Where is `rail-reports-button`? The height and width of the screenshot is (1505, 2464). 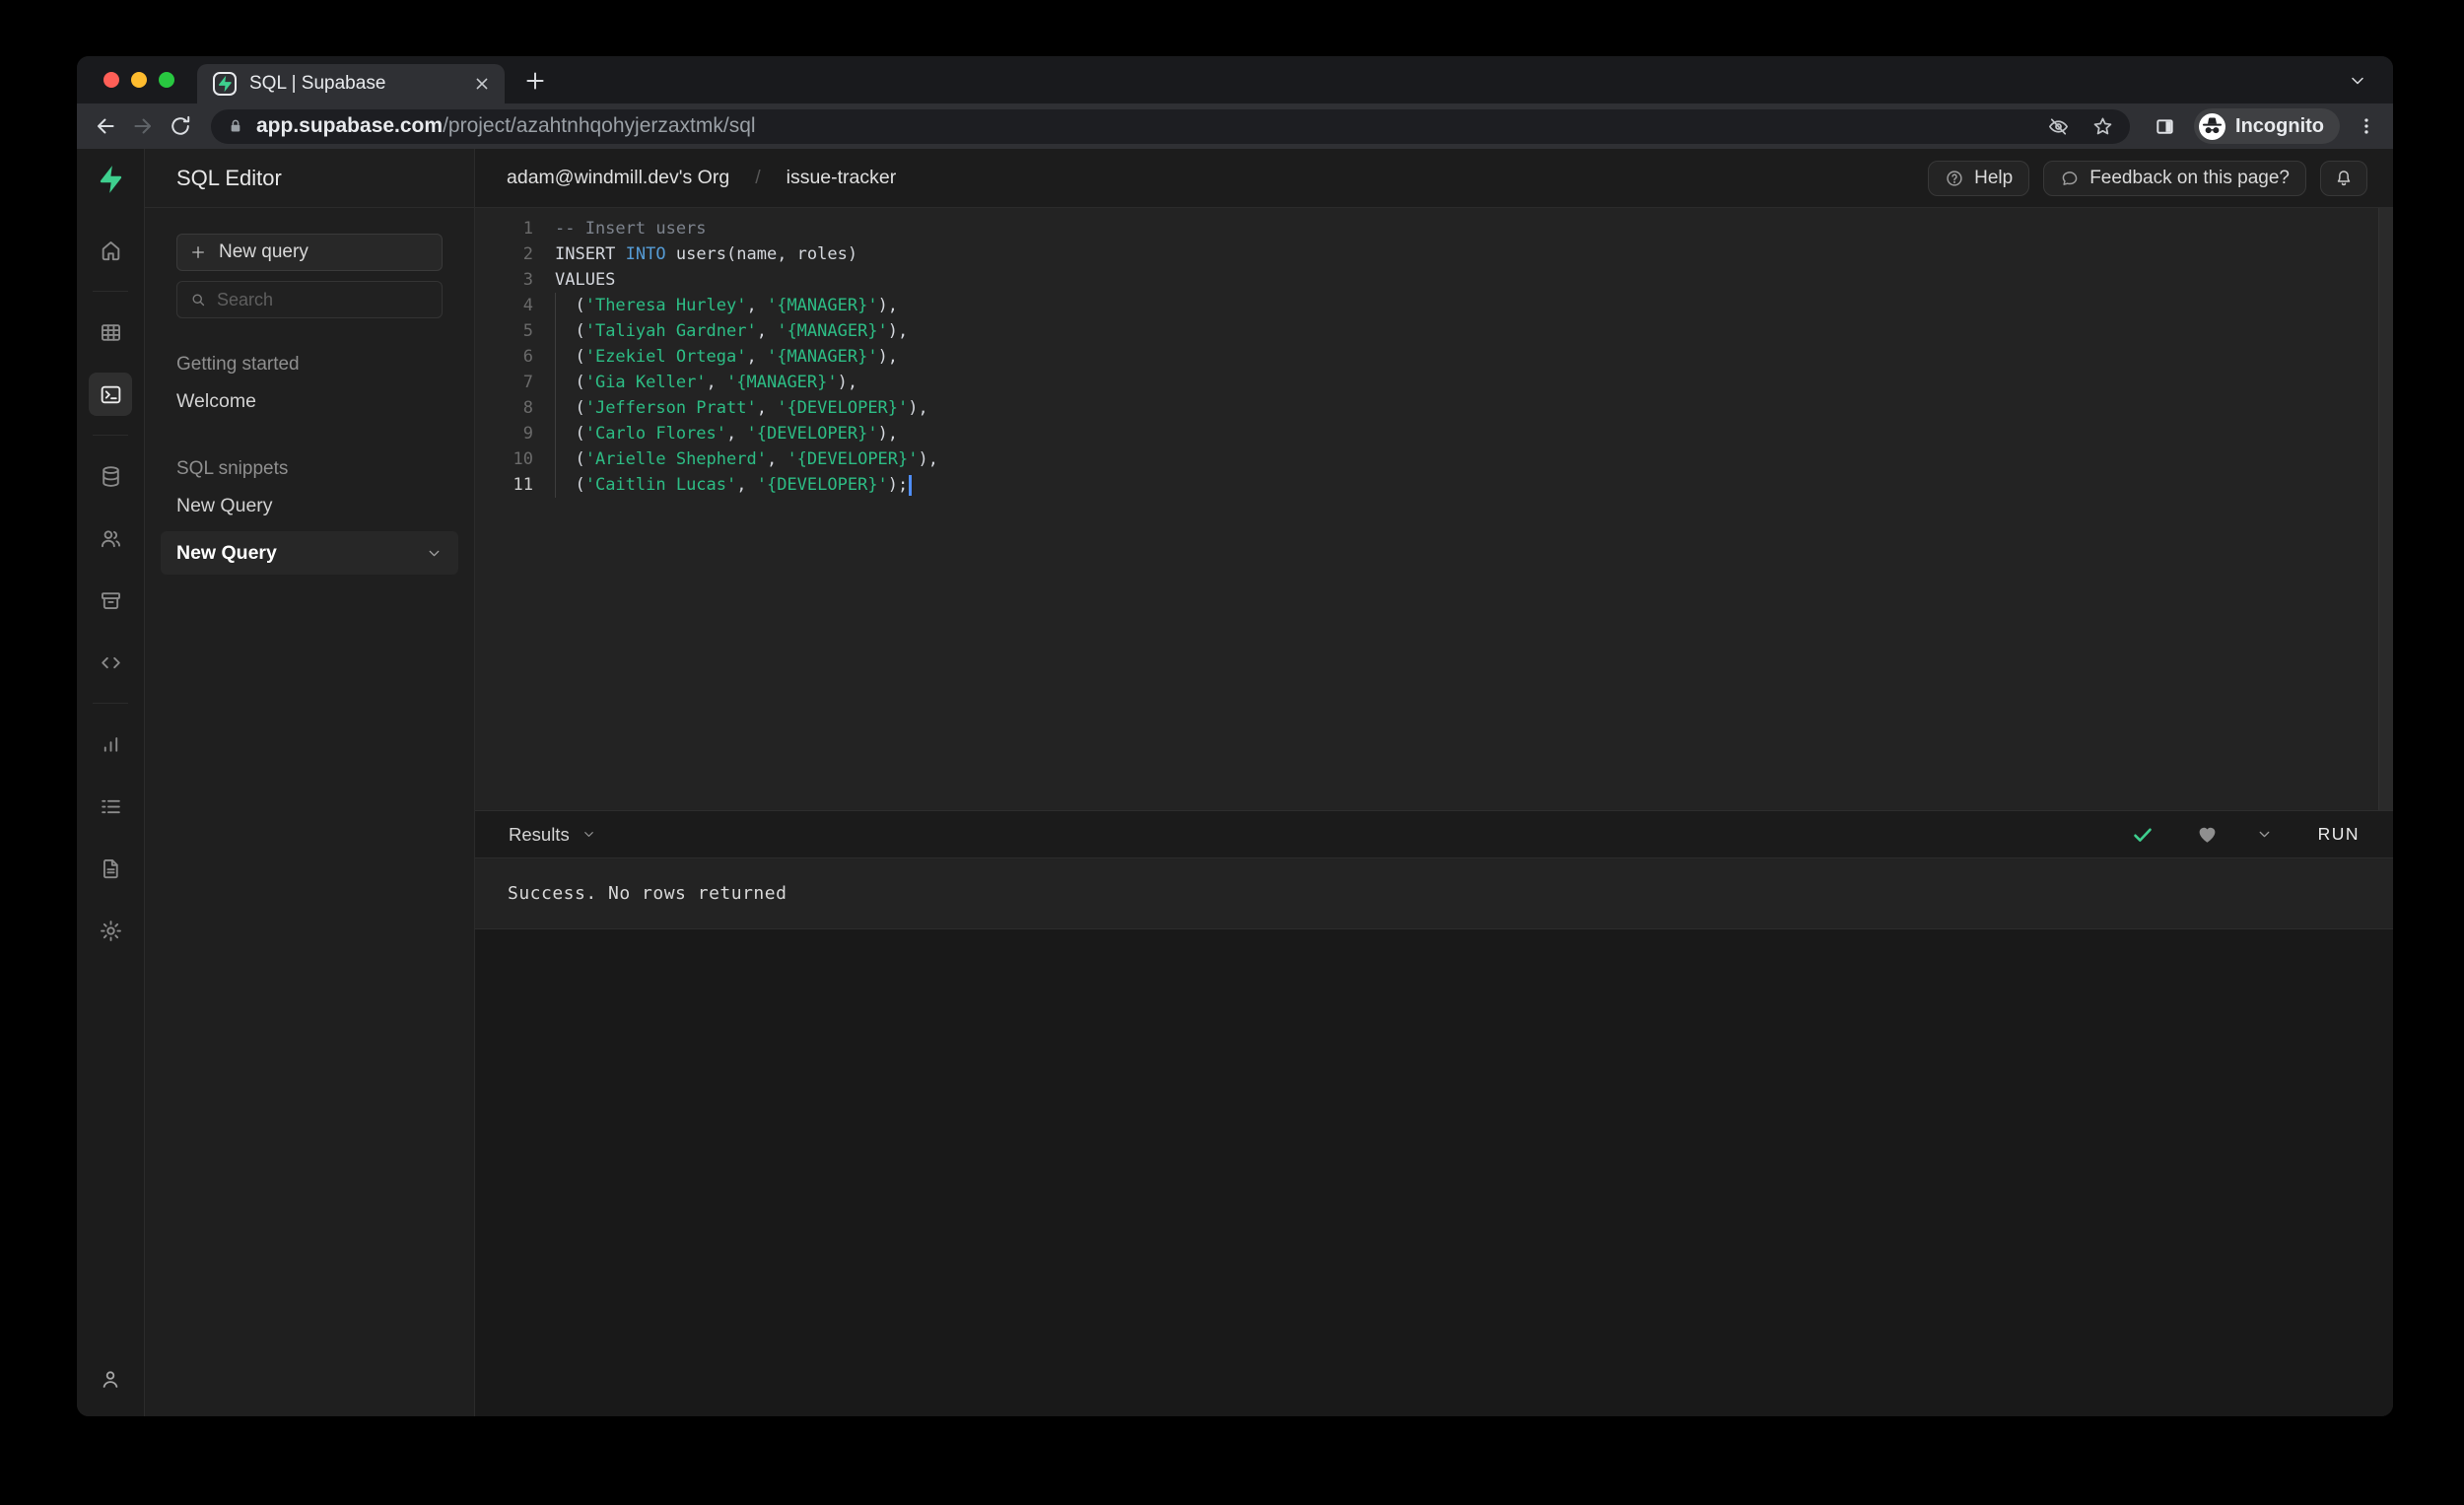 rail-reports-button is located at coordinates (110, 744).